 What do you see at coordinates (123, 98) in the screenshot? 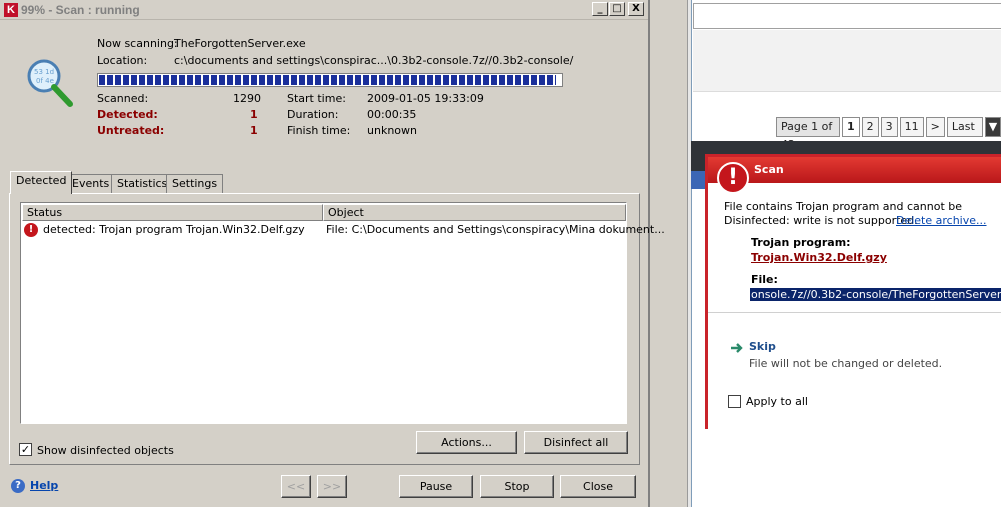
I see `scanned-label: Scanned:` at bounding box center [123, 98].